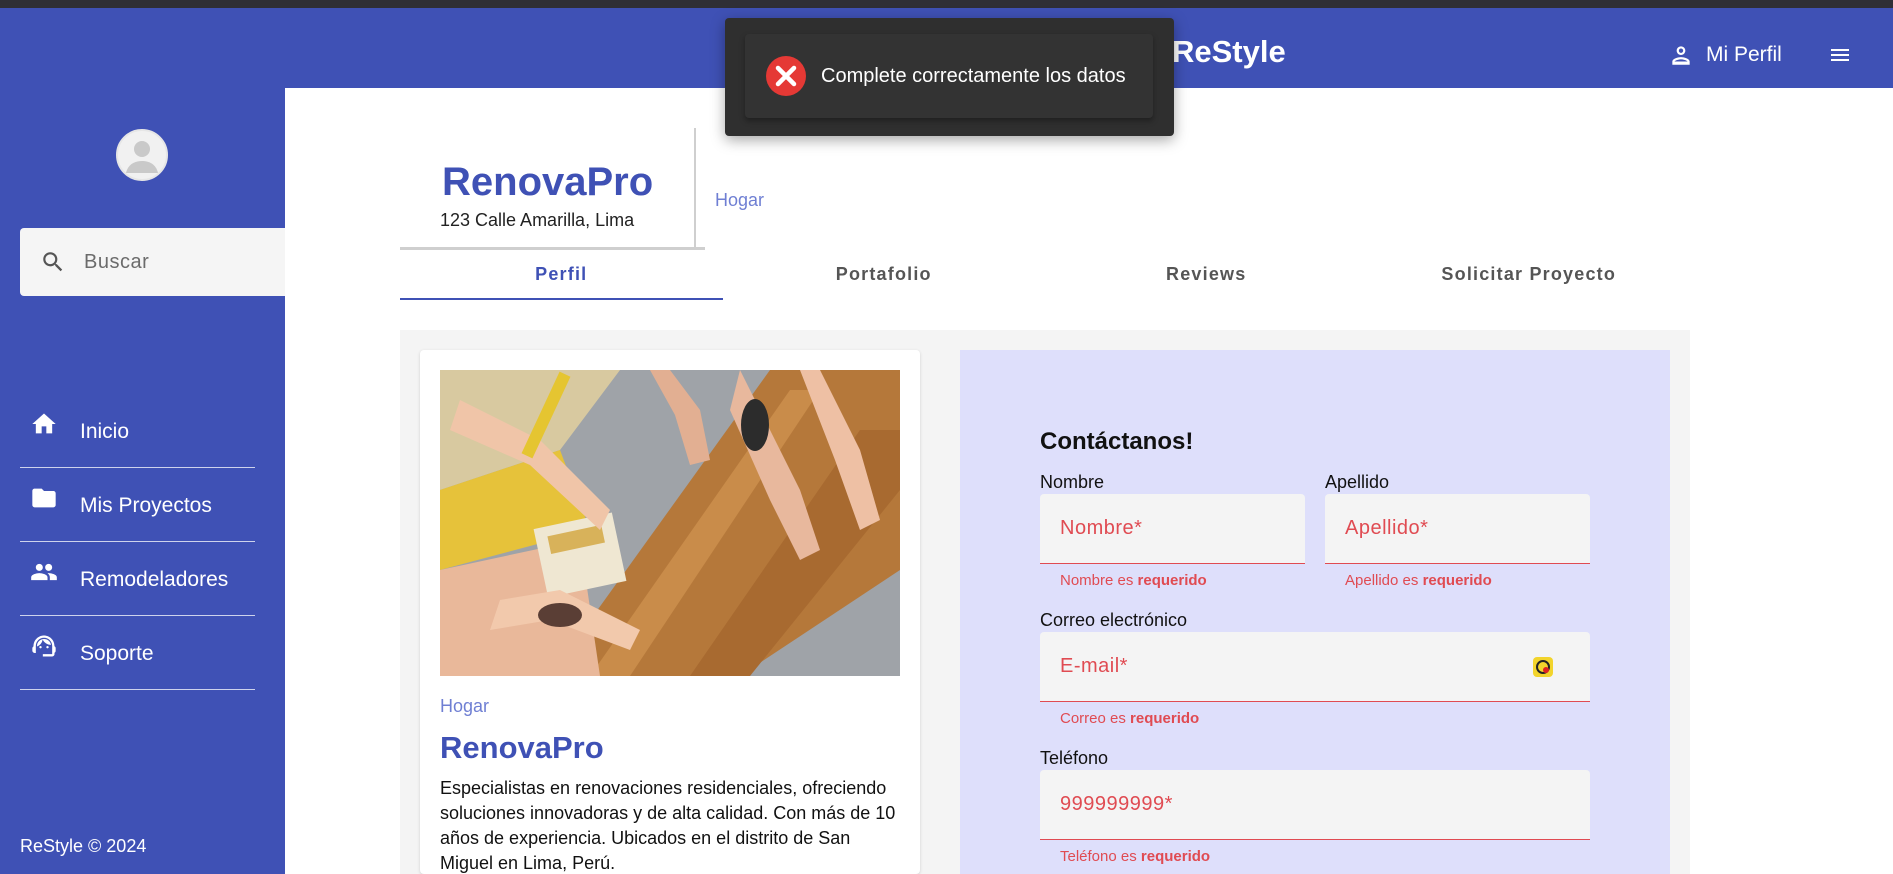 This screenshot has height=874, width=1893. Describe the element at coordinates (1543, 667) in the screenshot. I see `autofill-icon` at that location.